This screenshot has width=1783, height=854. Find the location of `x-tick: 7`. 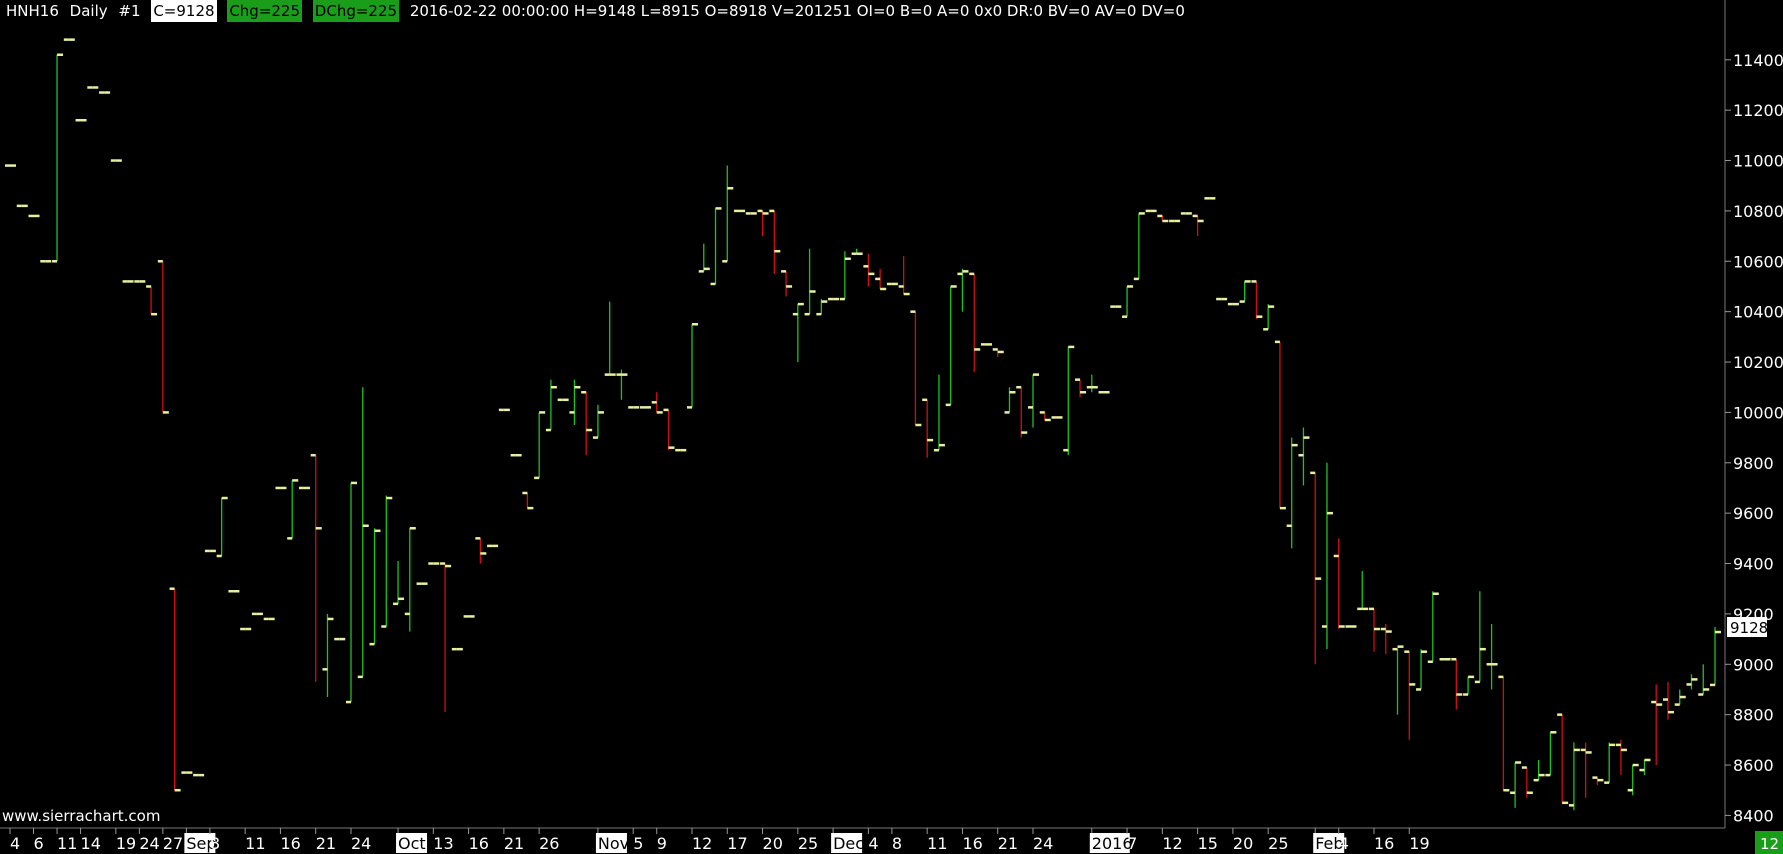

x-tick: 7 is located at coordinates (1131, 840).